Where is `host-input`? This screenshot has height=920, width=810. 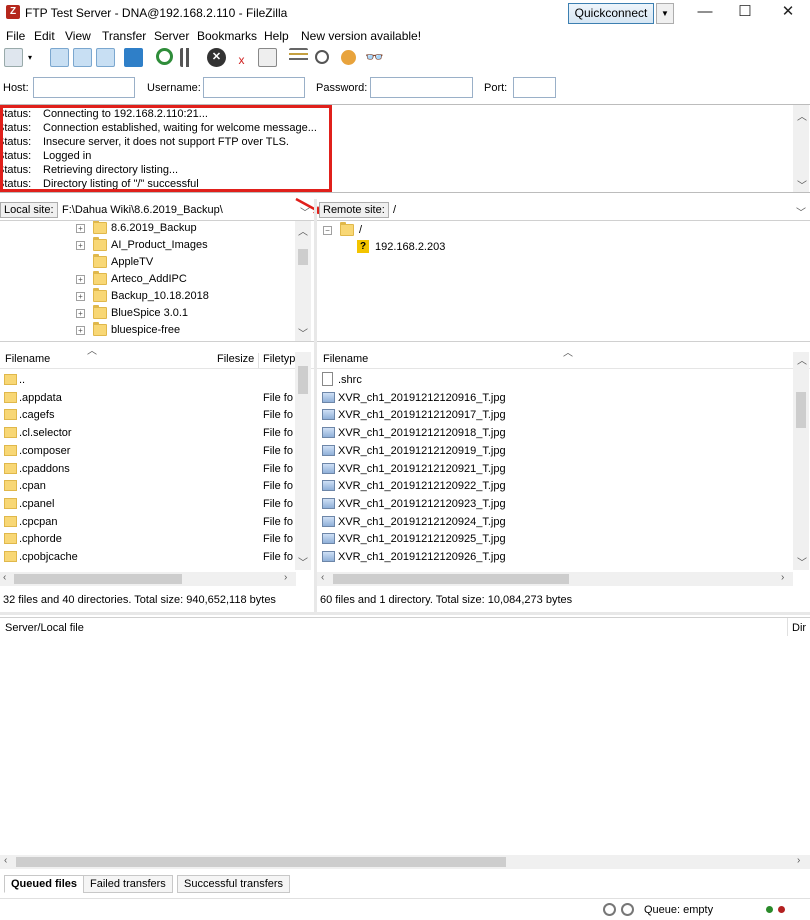 host-input is located at coordinates (84, 87).